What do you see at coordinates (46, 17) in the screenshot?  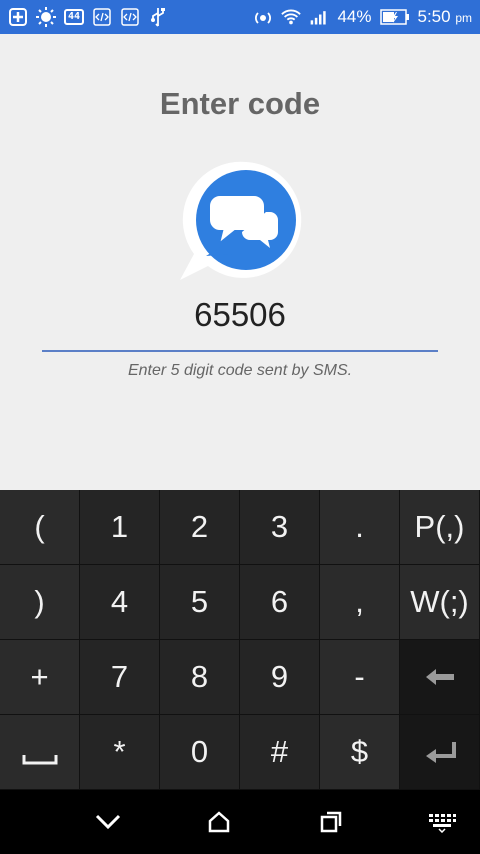 I see `brightness-icon` at bounding box center [46, 17].